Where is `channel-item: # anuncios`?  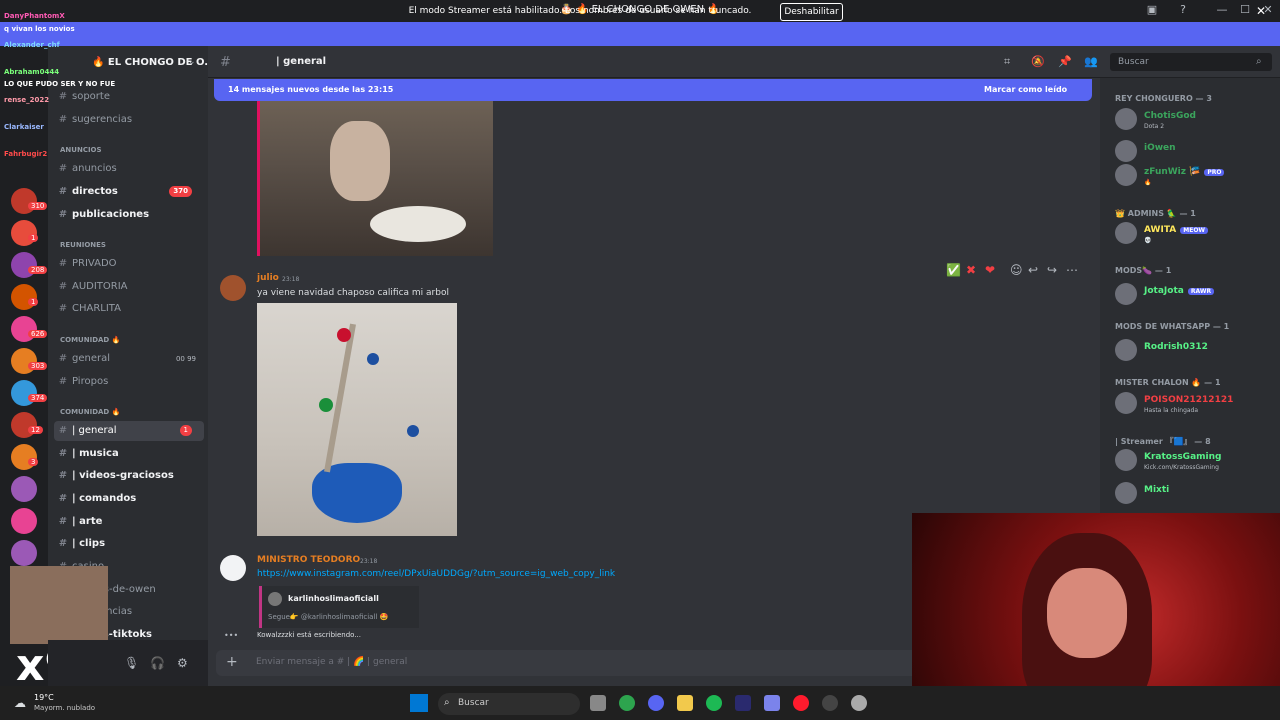
channel-item: # anuncios is located at coordinates (129, 169).